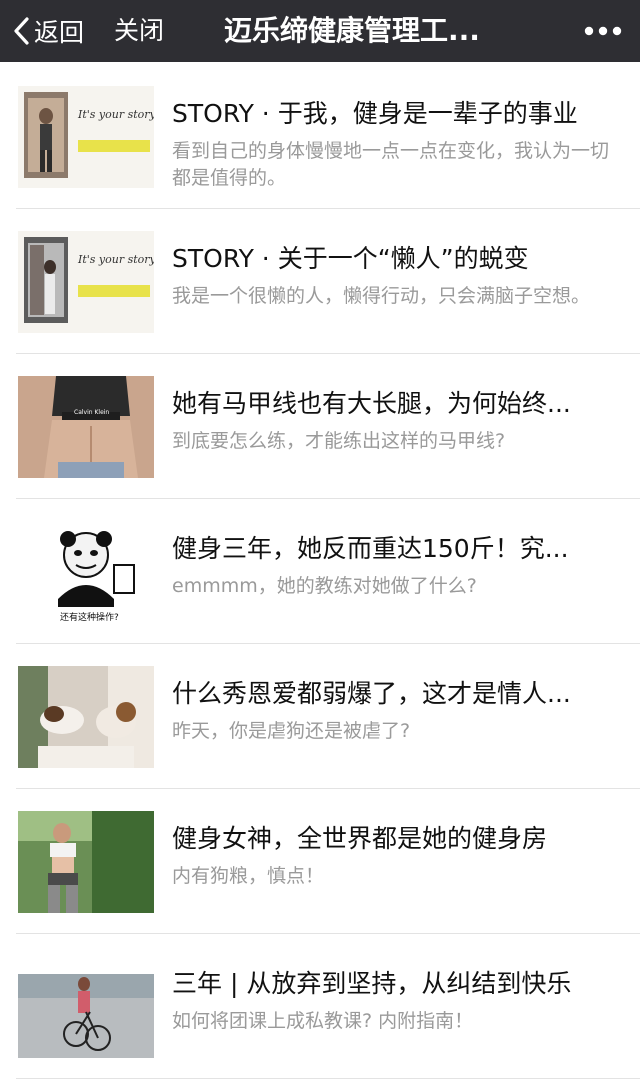 The height and width of the screenshot is (1082, 640). I want to click on article-description: 我是一个很懒的人，懒得行动，只会满脑子空想。, so click(381, 296).